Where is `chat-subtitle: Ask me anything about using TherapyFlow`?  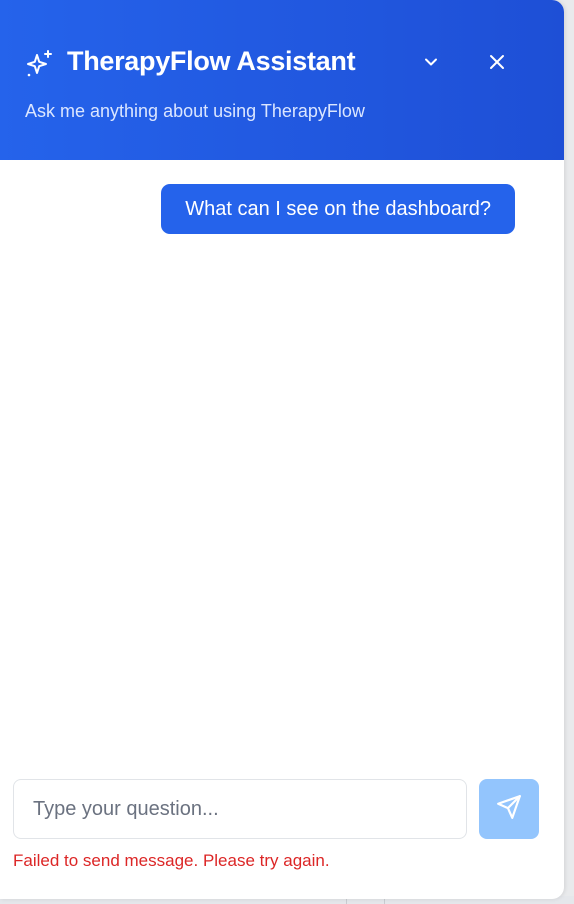
chat-subtitle: Ask me anything about using TherapyFlow is located at coordinates (195, 111).